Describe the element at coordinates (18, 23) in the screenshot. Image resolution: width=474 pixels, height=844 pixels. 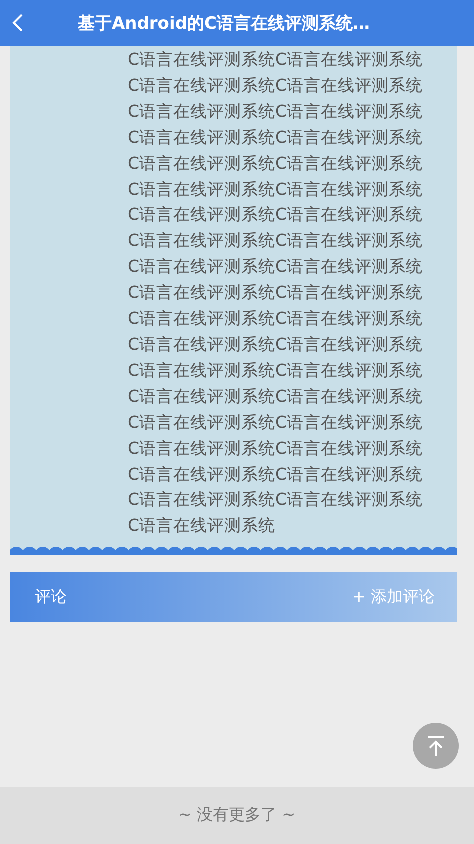
I see `back-icon` at that location.